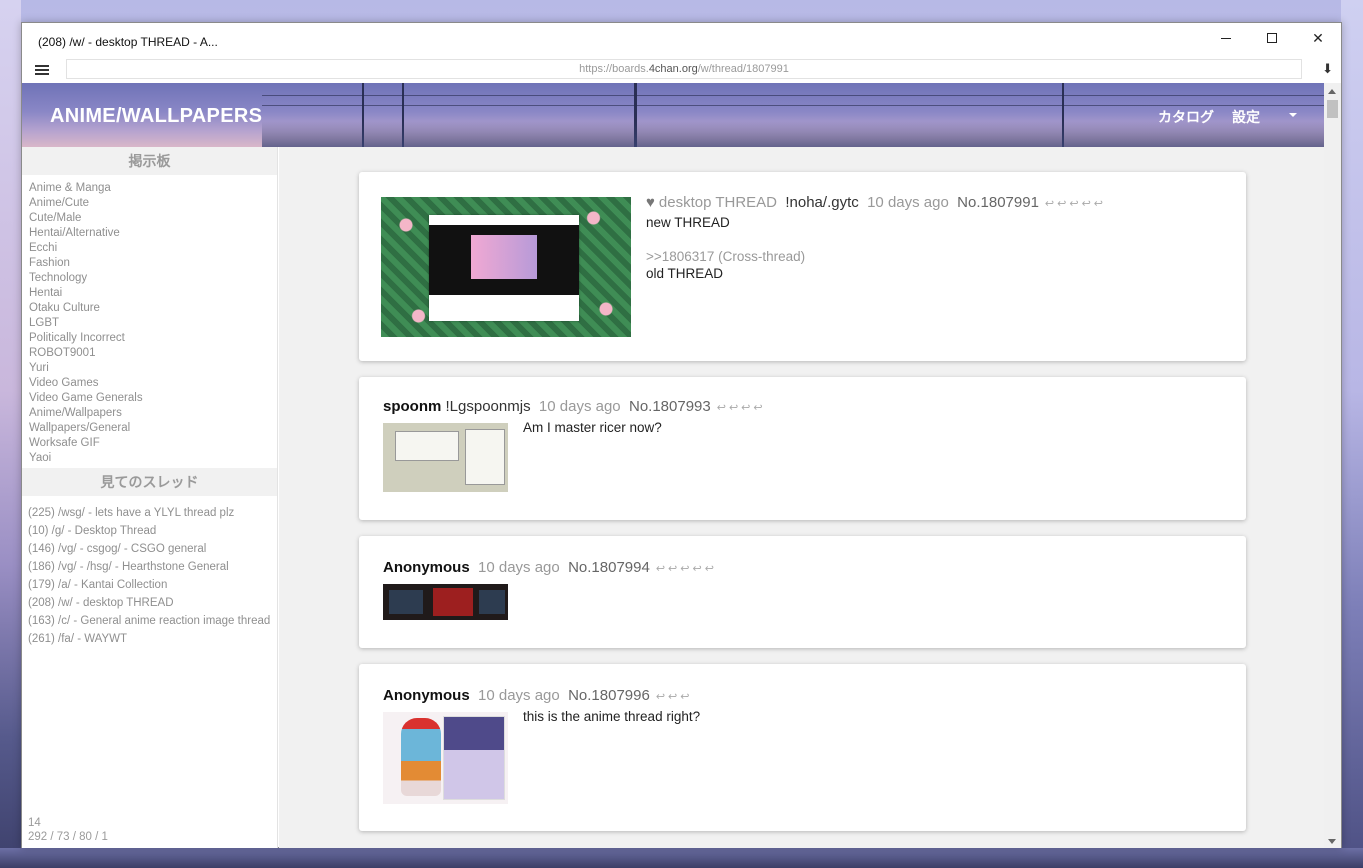 This screenshot has height=868, width=1363. Describe the element at coordinates (153, 263) in the screenshot. I see `board-link: Fashion` at that location.